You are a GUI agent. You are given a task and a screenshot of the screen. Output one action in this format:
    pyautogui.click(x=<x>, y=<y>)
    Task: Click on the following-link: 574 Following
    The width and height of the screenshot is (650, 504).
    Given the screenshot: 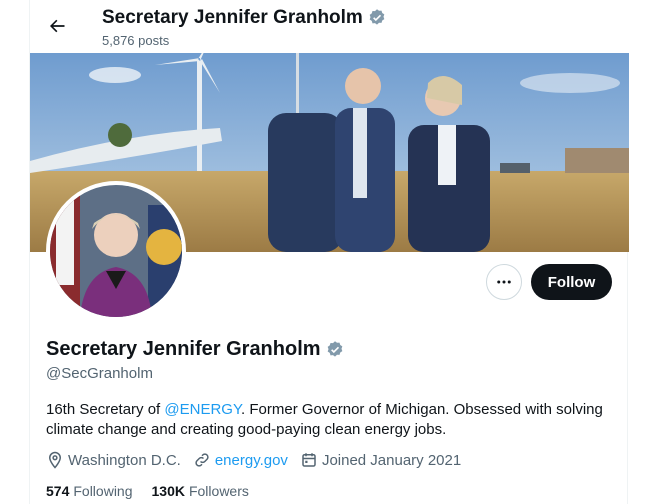 What is the action you would take?
    pyautogui.click(x=89, y=491)
    